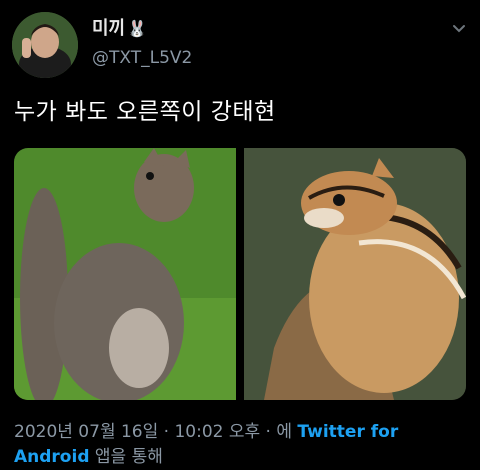 The height and width of the screenshot is (470, 480). I want to click on avatar, so click(45, 45).